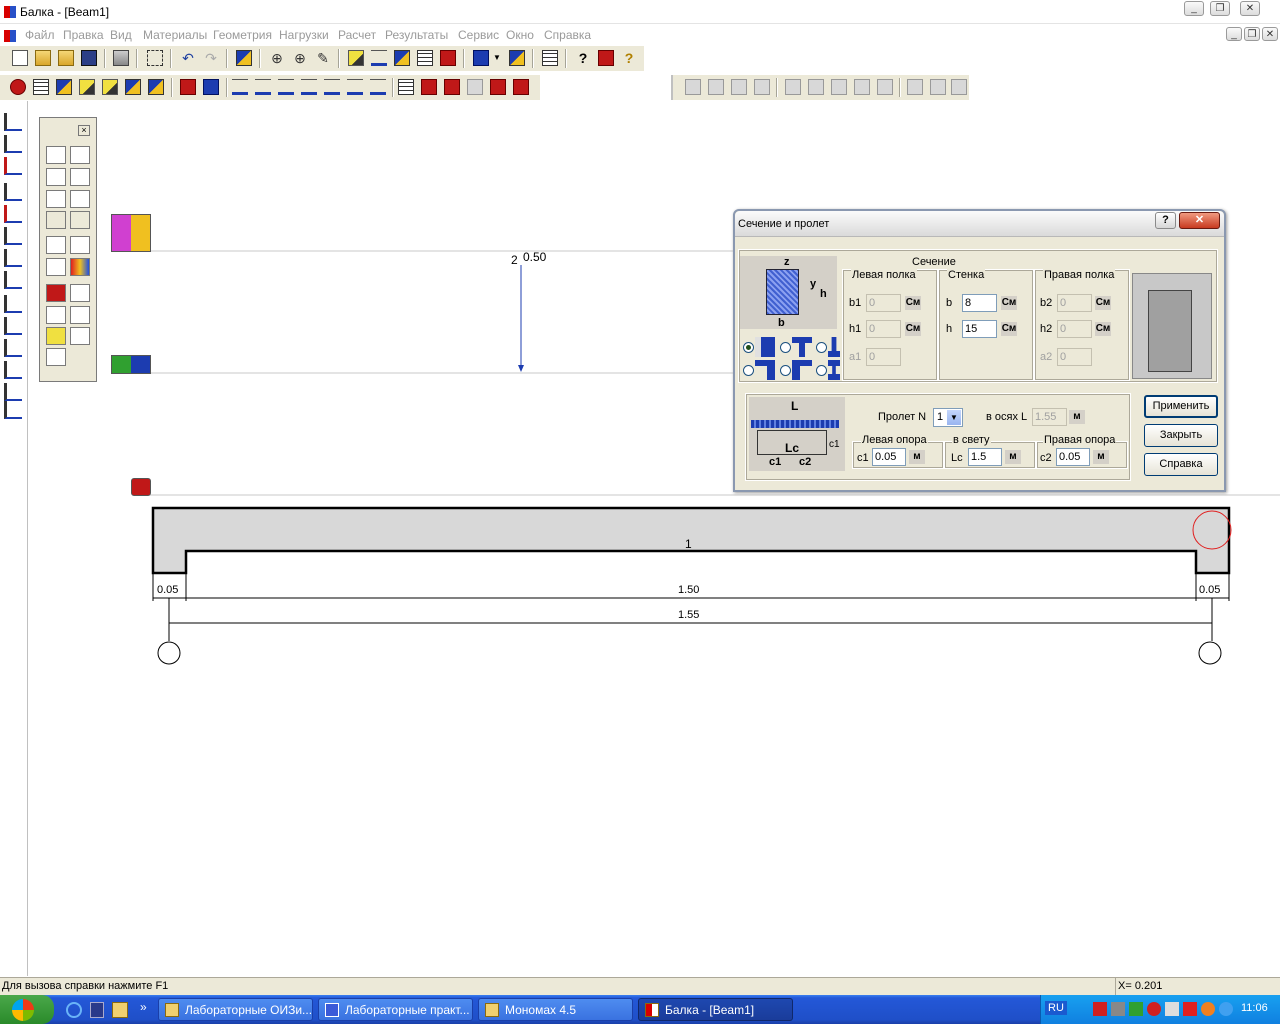 The width and height of the screenshot is (1280, 1024). I want to click on undo-button: ↶, so click(188, 58).